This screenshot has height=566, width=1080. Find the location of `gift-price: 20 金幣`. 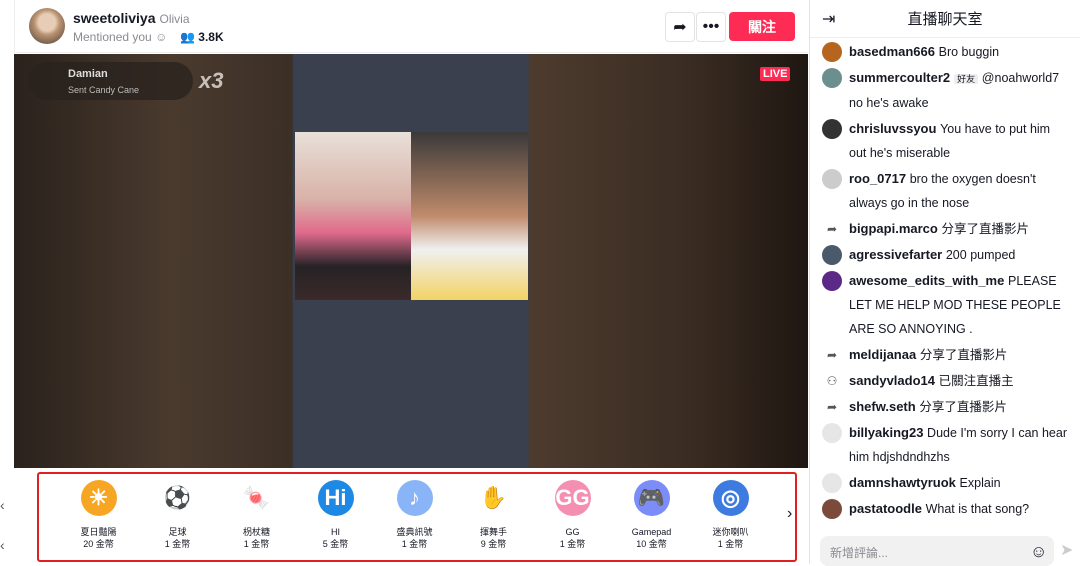

gift-price: 20 金幣 is located at coordinates (98, 544).